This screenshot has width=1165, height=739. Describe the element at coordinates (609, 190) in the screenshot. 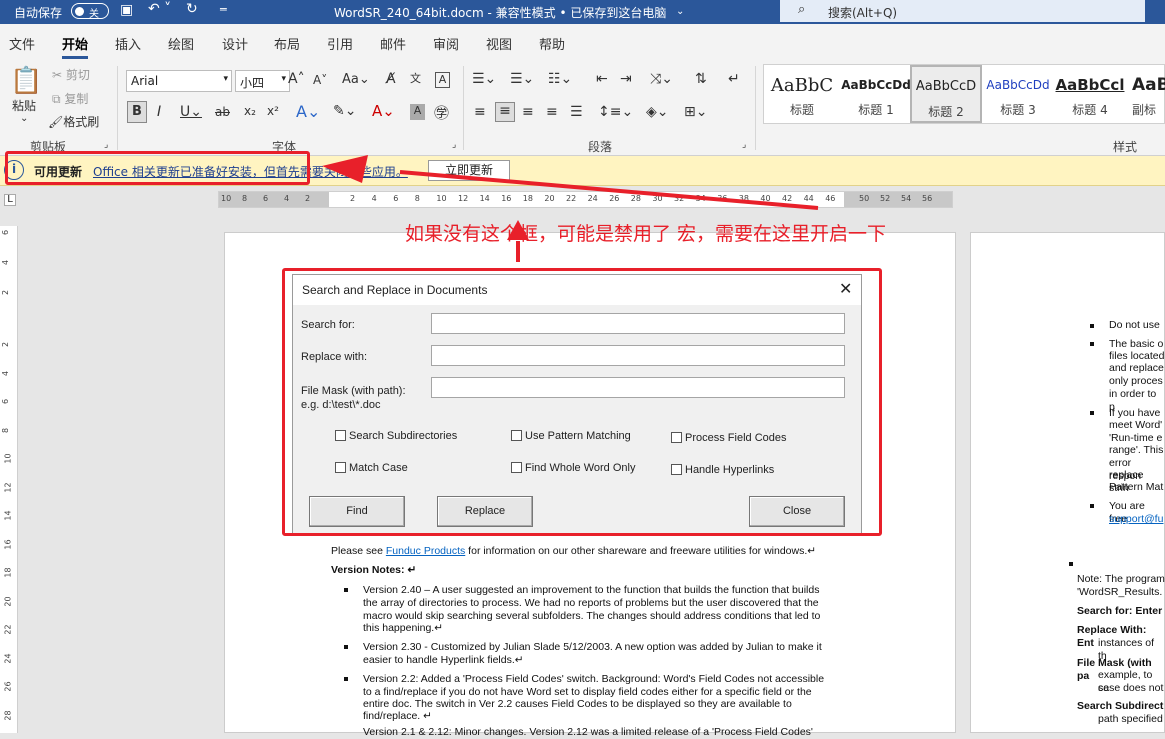

I see `annotation-arrow-line` at that location.